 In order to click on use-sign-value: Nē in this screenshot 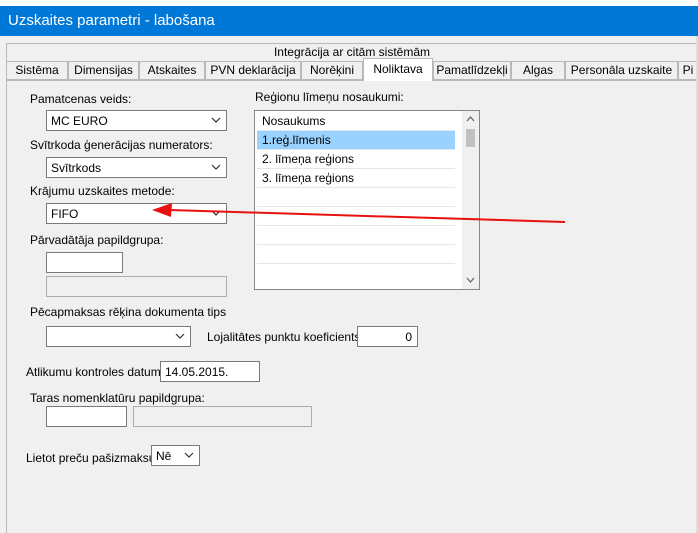, I will do `click(164, 456)`.